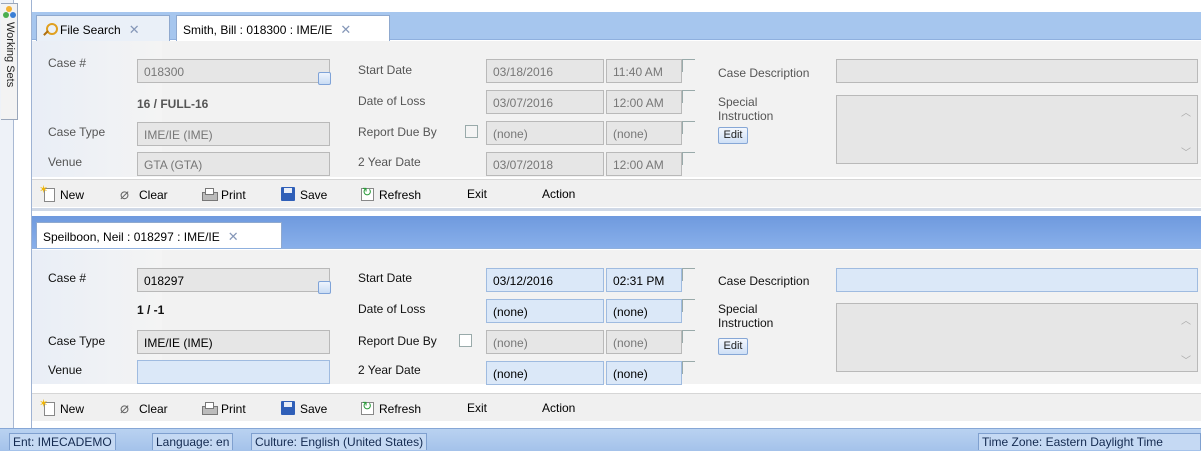  I want to click on status-timezone: Time Zone: Eastern Daylight Time, so click(1089, 441).